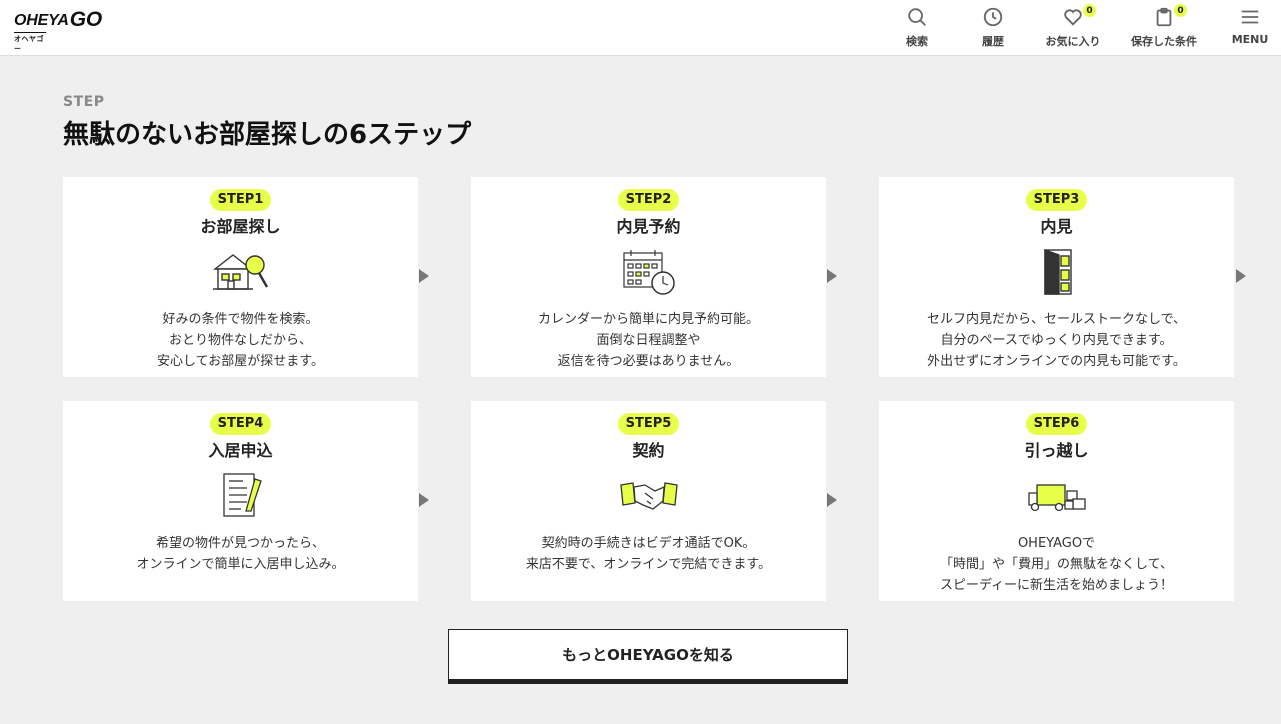 The height and width of the screenshot is (724, 1281). I want to click on handshake-icon, so click(648, 496).